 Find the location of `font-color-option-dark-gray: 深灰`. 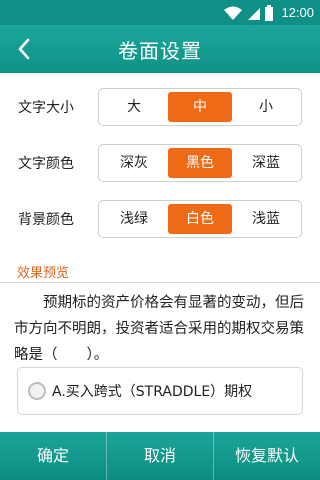

font-color-option-dark-gray: 深灰 is located at coordinates (134, 163).